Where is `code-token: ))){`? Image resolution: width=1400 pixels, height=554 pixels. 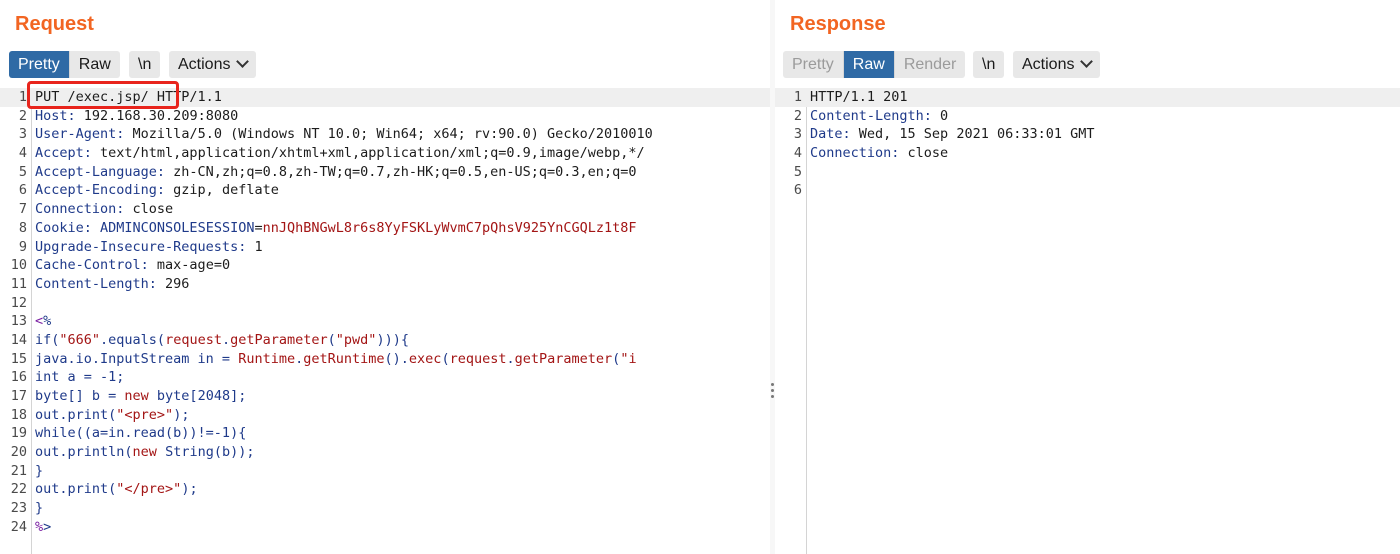
code-token: ))){ is located at coordinates (392, 339).